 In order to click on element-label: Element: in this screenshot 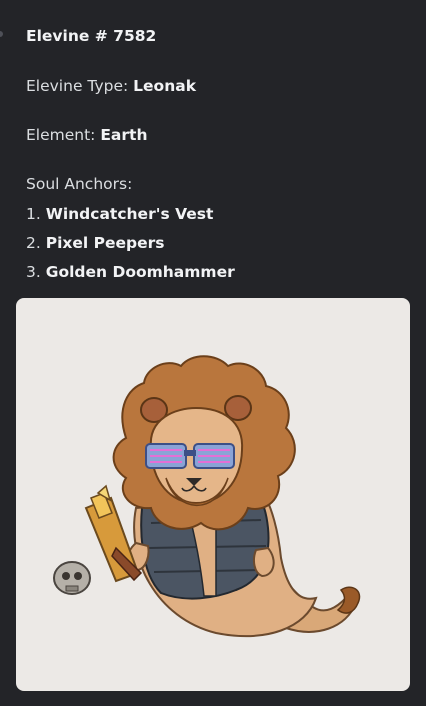, I will do `click(61, 135)`.